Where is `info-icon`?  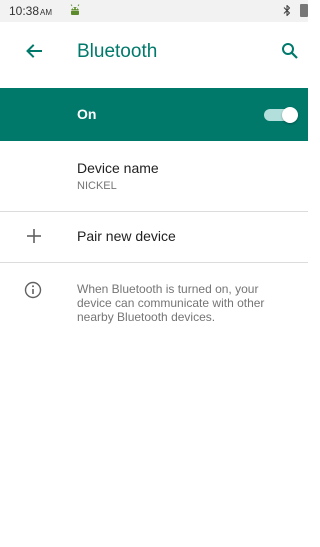
info-icon is located at coordinates (33, 290).